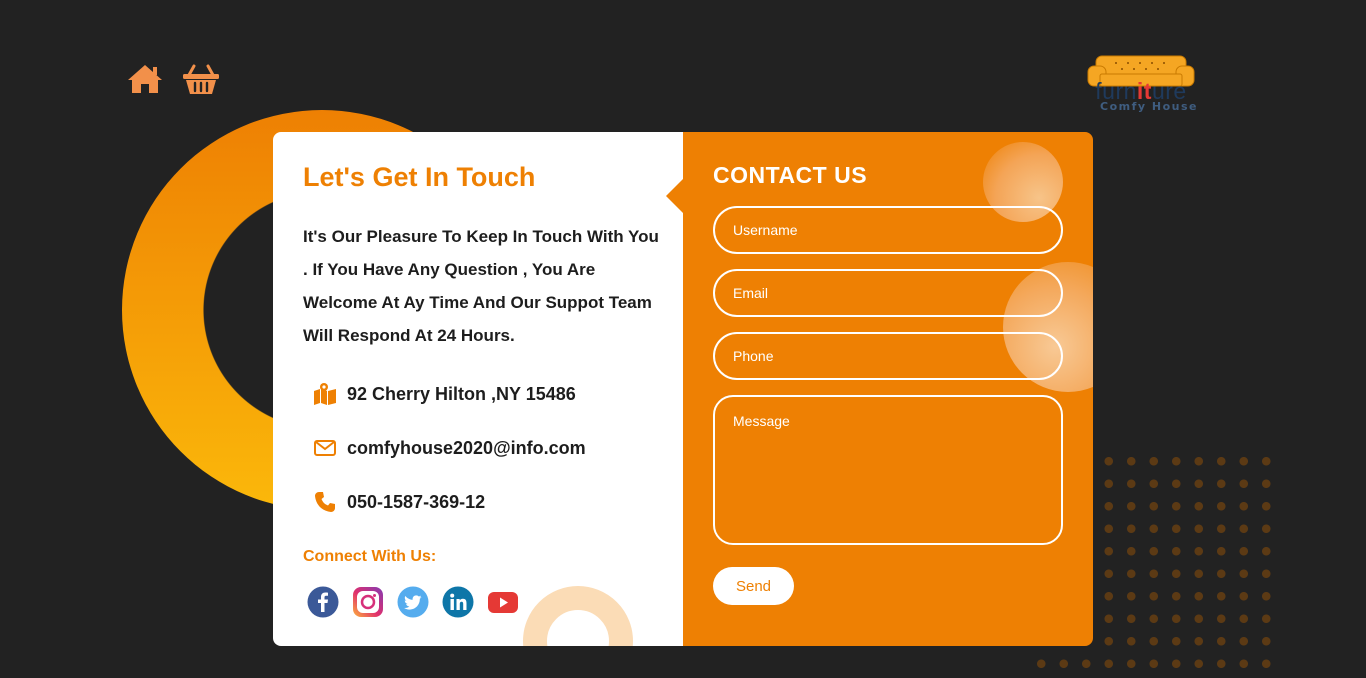 The width and height of the screenshot is (1366, 678). I want to click on social-links, so click(413, 602).